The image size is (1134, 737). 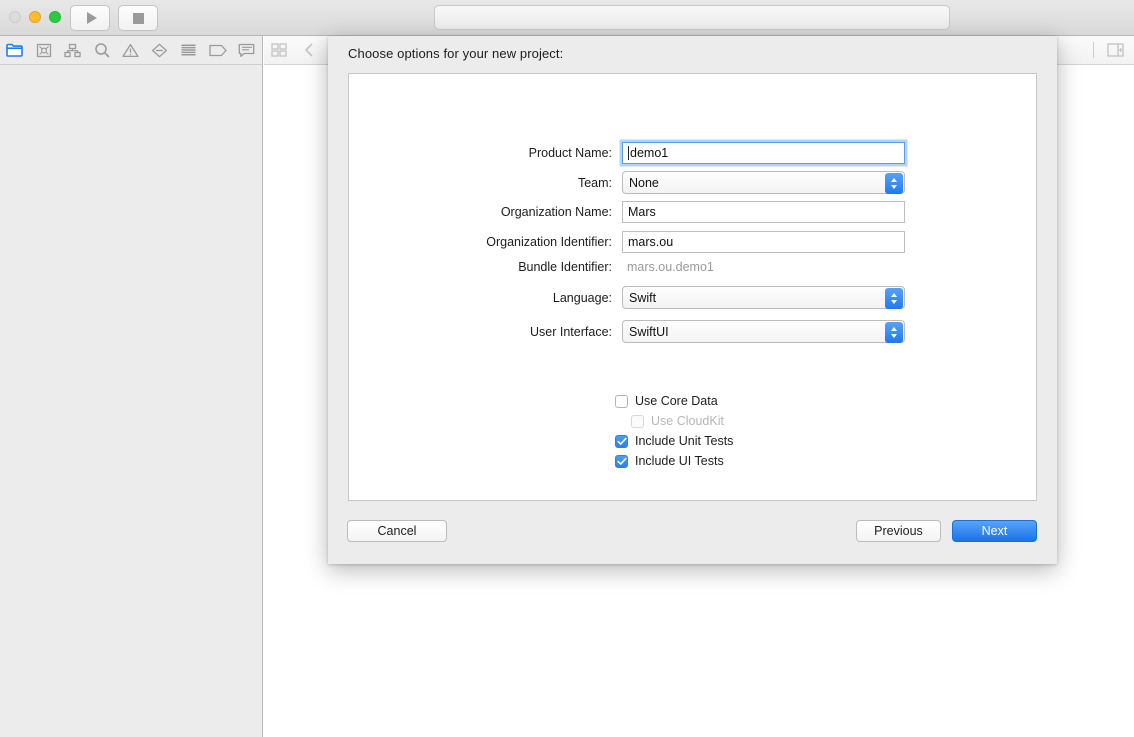 What do you see at coordinates (159, 50) in the screenshot?
I see `test-navigator-icon` at bounding box center [159, 50].